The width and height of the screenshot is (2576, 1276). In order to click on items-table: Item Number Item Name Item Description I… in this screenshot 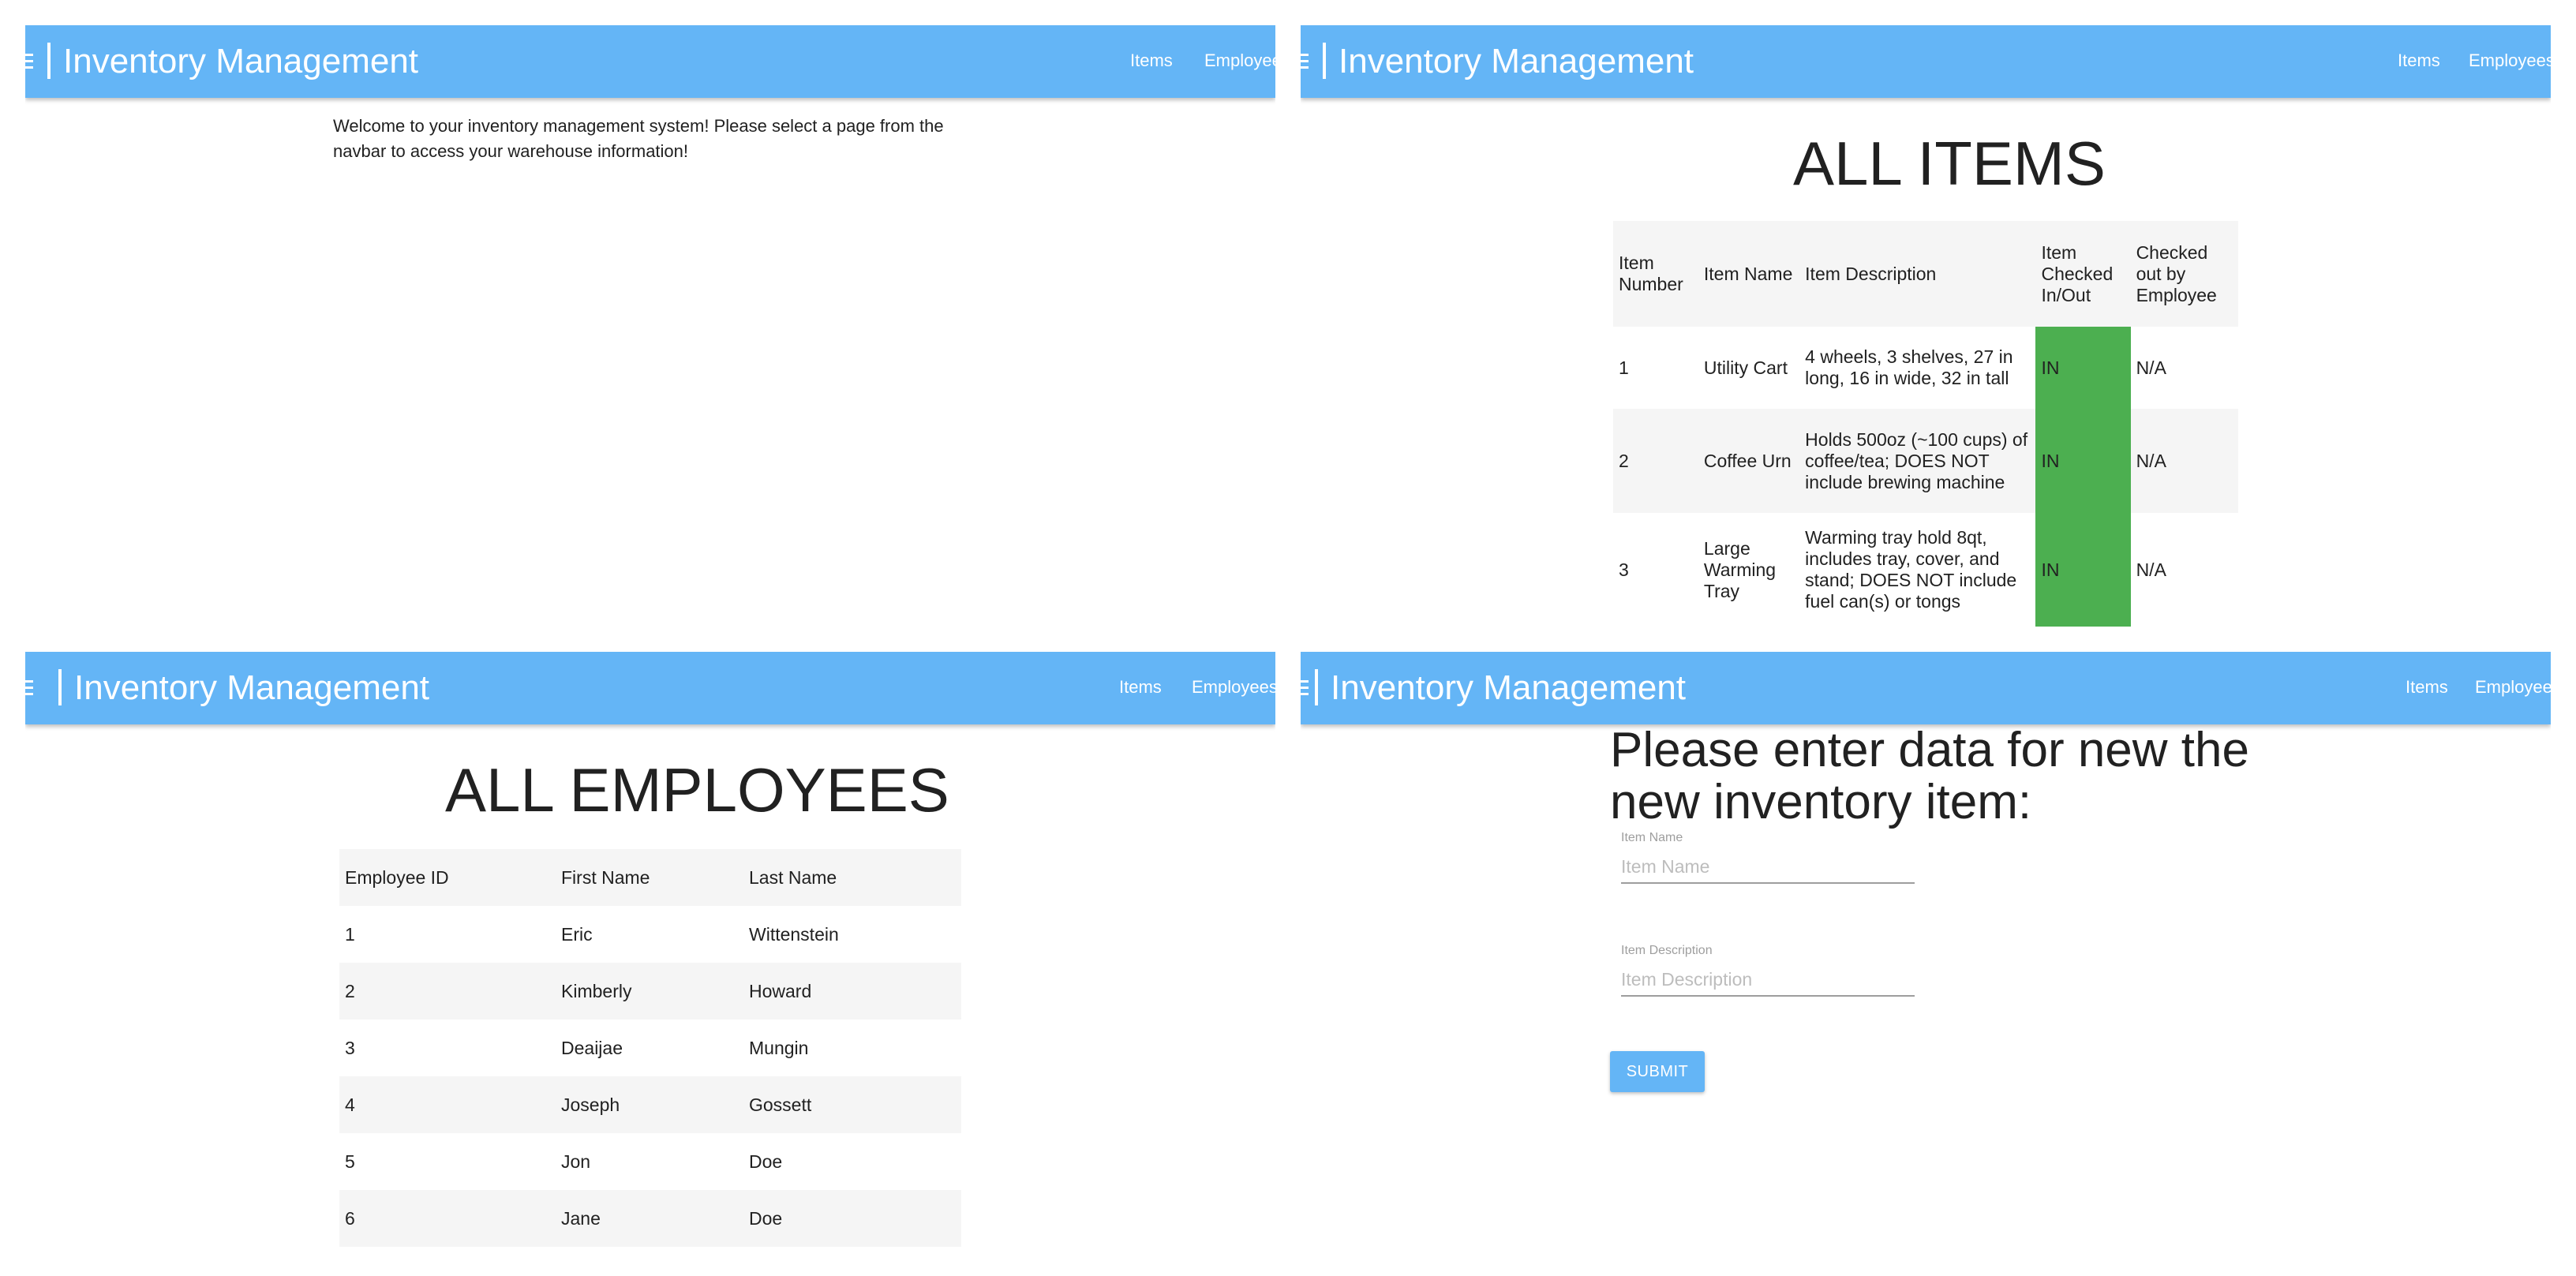, I will do `click(1925, 424)`.